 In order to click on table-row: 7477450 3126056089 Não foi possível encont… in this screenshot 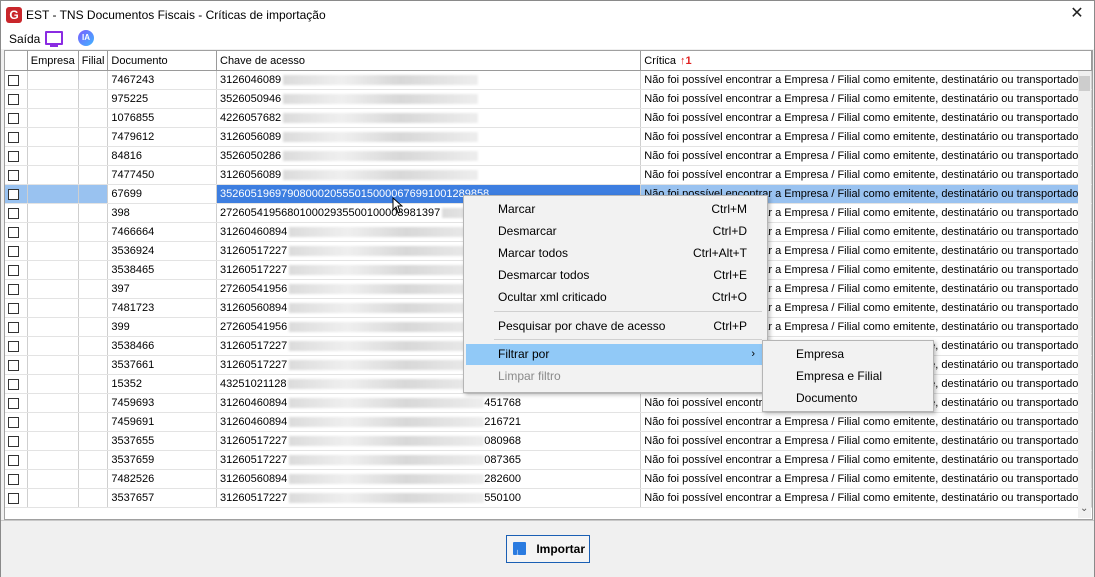, I will do `click(548, 175)`.